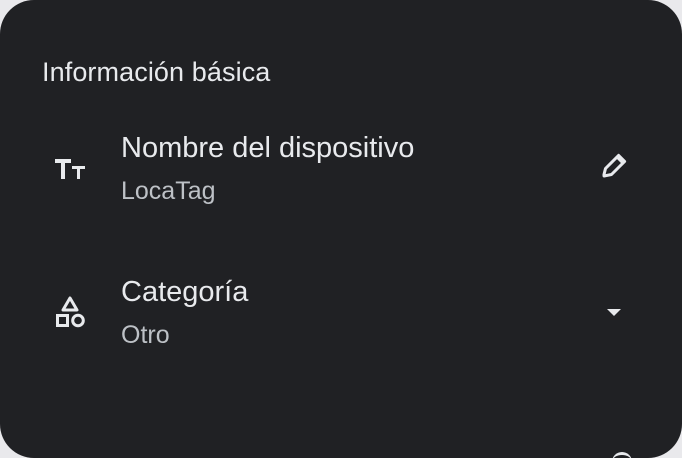 The image size is (682, 458). What do you see at coordinates (156, 72) in the screenshot?
I see `section-title: Información básica` at bounding box center [156, 72].